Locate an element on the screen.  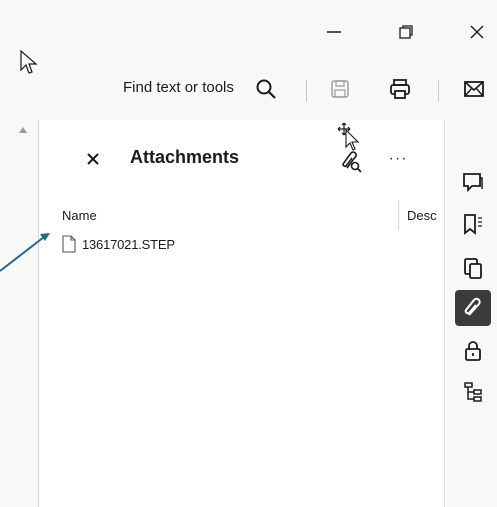
security-button is located at coordinates (473, 351).